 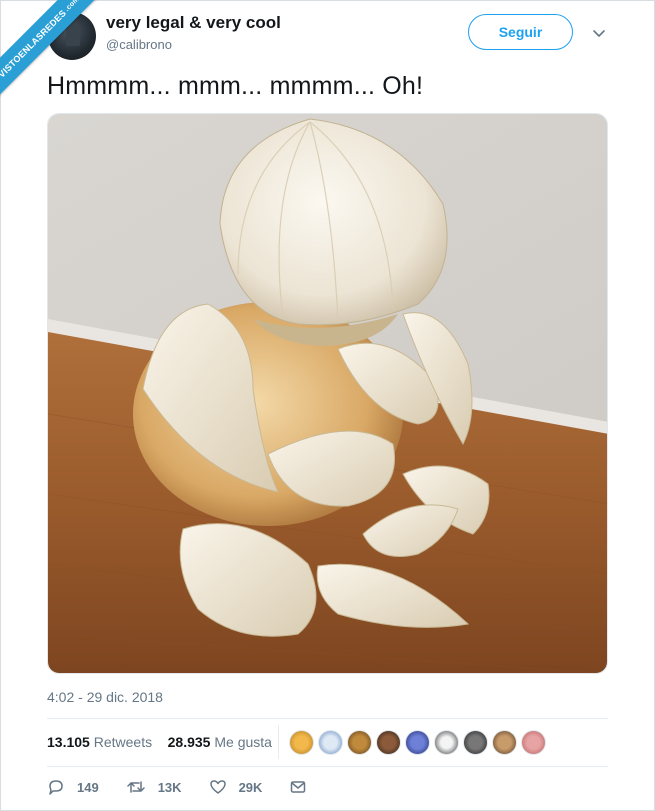 I want to click on direct-message-button, so click(x=304, y=787).